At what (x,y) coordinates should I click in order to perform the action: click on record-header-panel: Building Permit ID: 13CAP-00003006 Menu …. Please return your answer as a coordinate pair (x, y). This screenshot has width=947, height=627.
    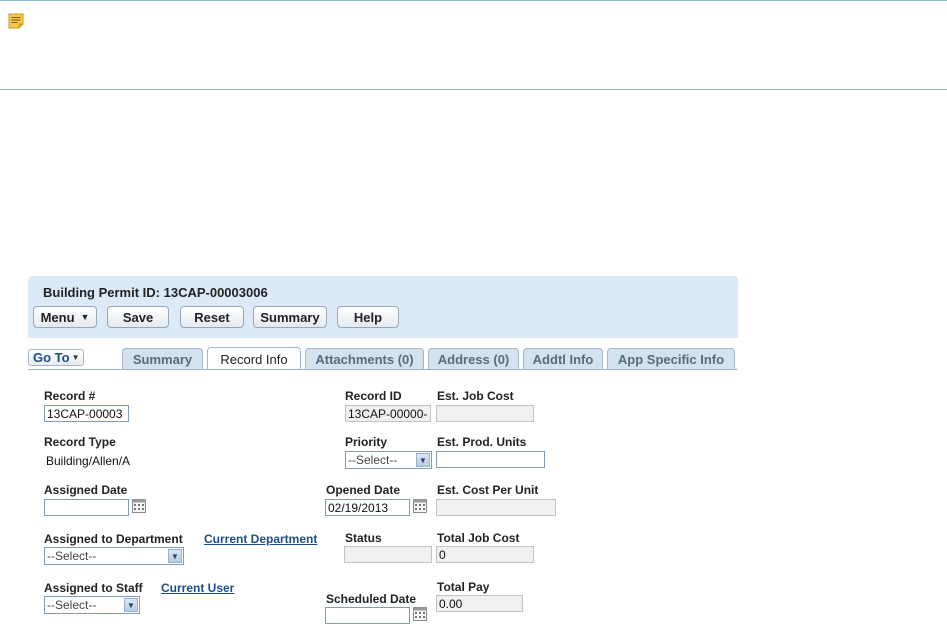
    Looking at the image, I should click on (383, 307).